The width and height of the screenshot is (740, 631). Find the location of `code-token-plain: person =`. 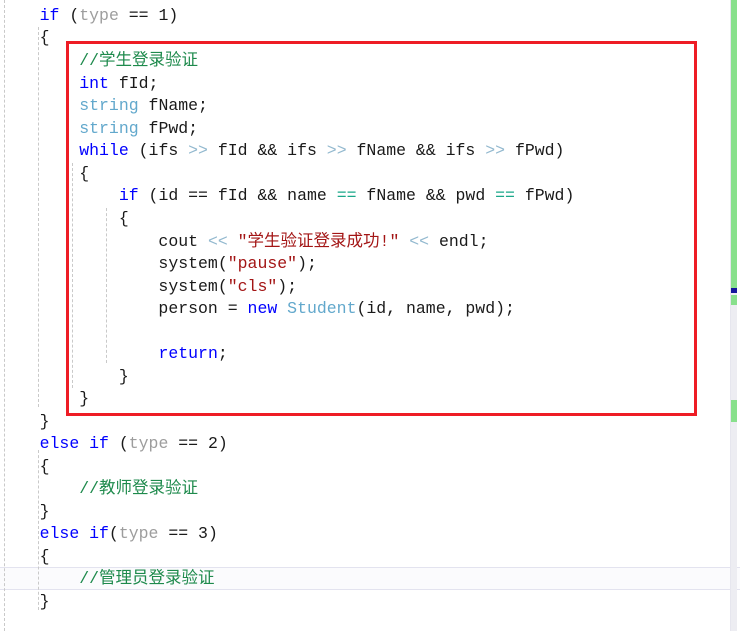

code-token-plain: person = is located at coordinates (124, 308).